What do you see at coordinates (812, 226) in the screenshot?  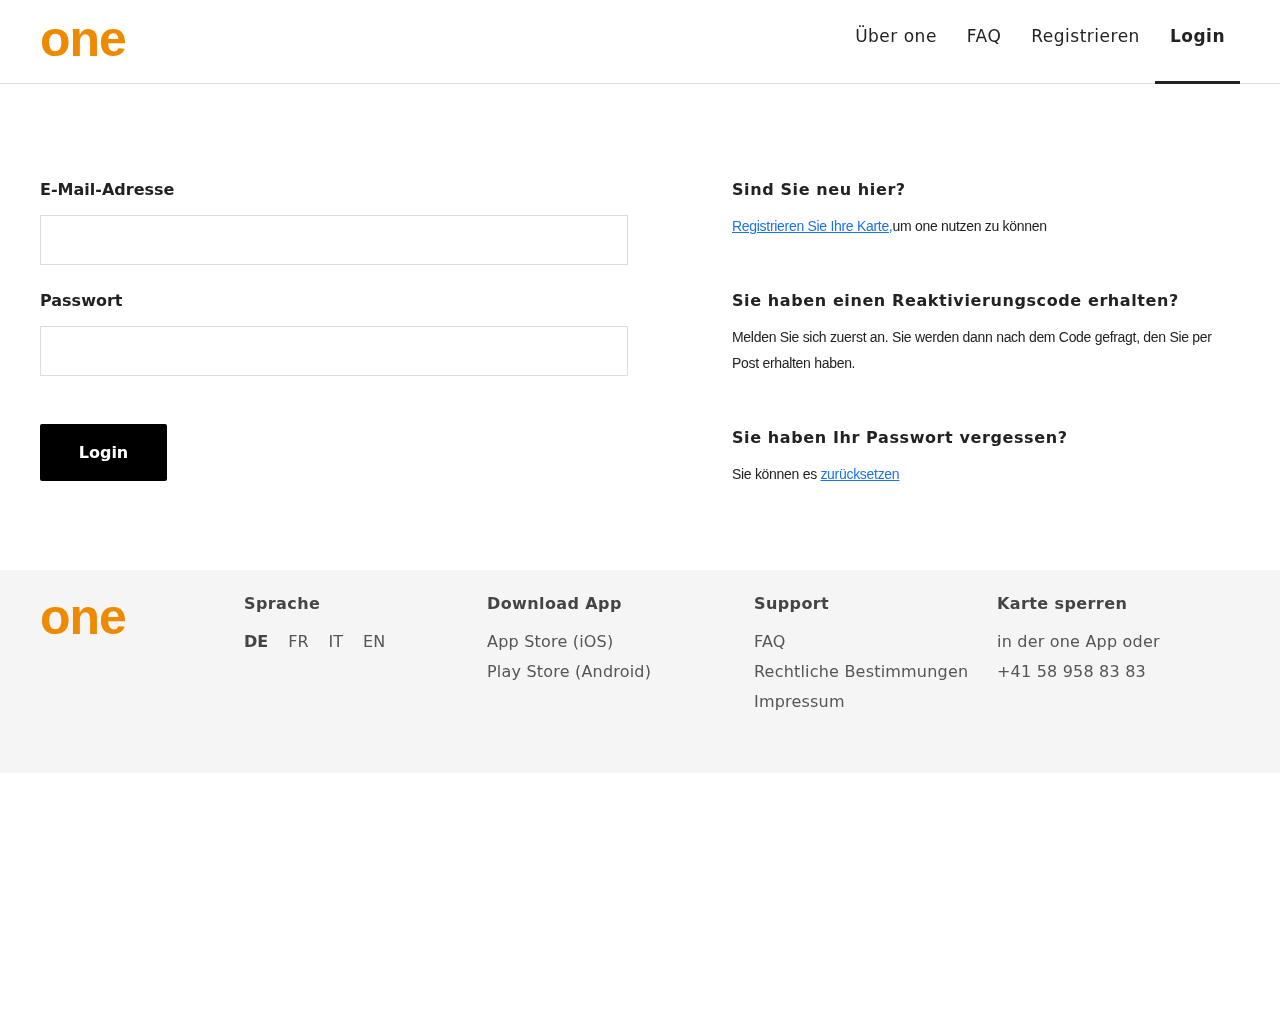 I see `inline-link: Registrieren Sie Ihre Karte,` at bounding box center [812, 226].